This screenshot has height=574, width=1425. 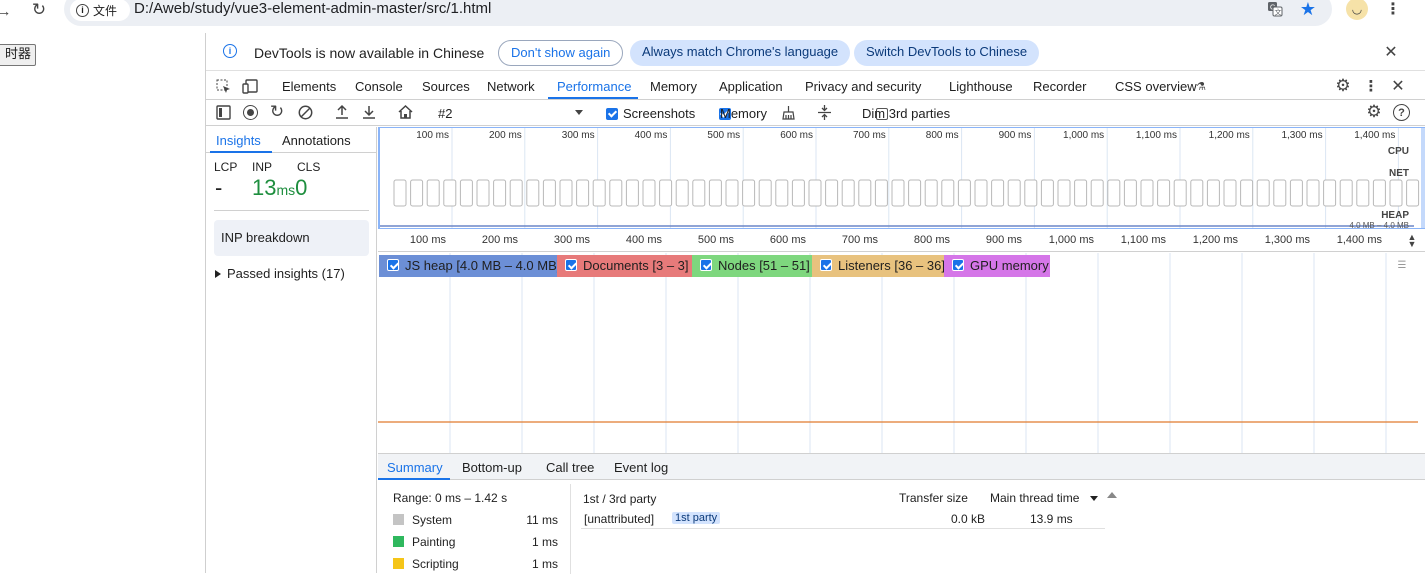 I want to click on flask-icon: ⚗, so click(x=1201, y=87).